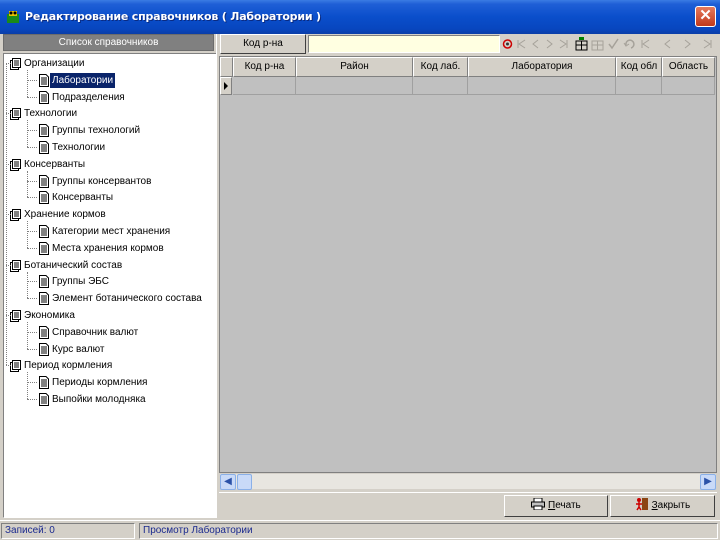 The width and height of the screenshot is (720, 540). I want to click on search-field-button: Код р-на, so click(263, 44).